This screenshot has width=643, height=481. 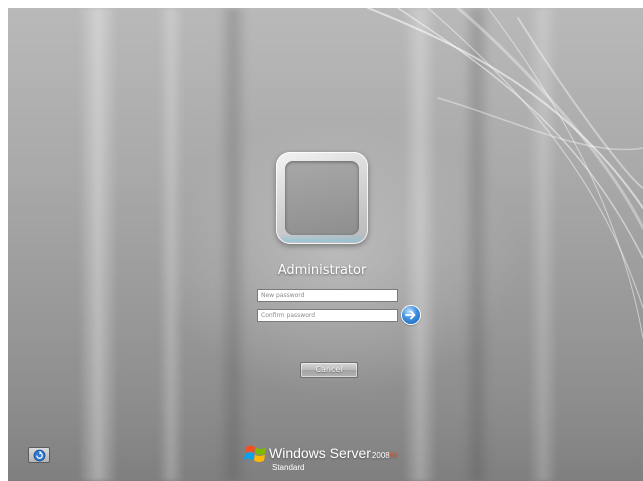 I want to click on product-name: Windows Server2008R2, so click(x=333, y=453).